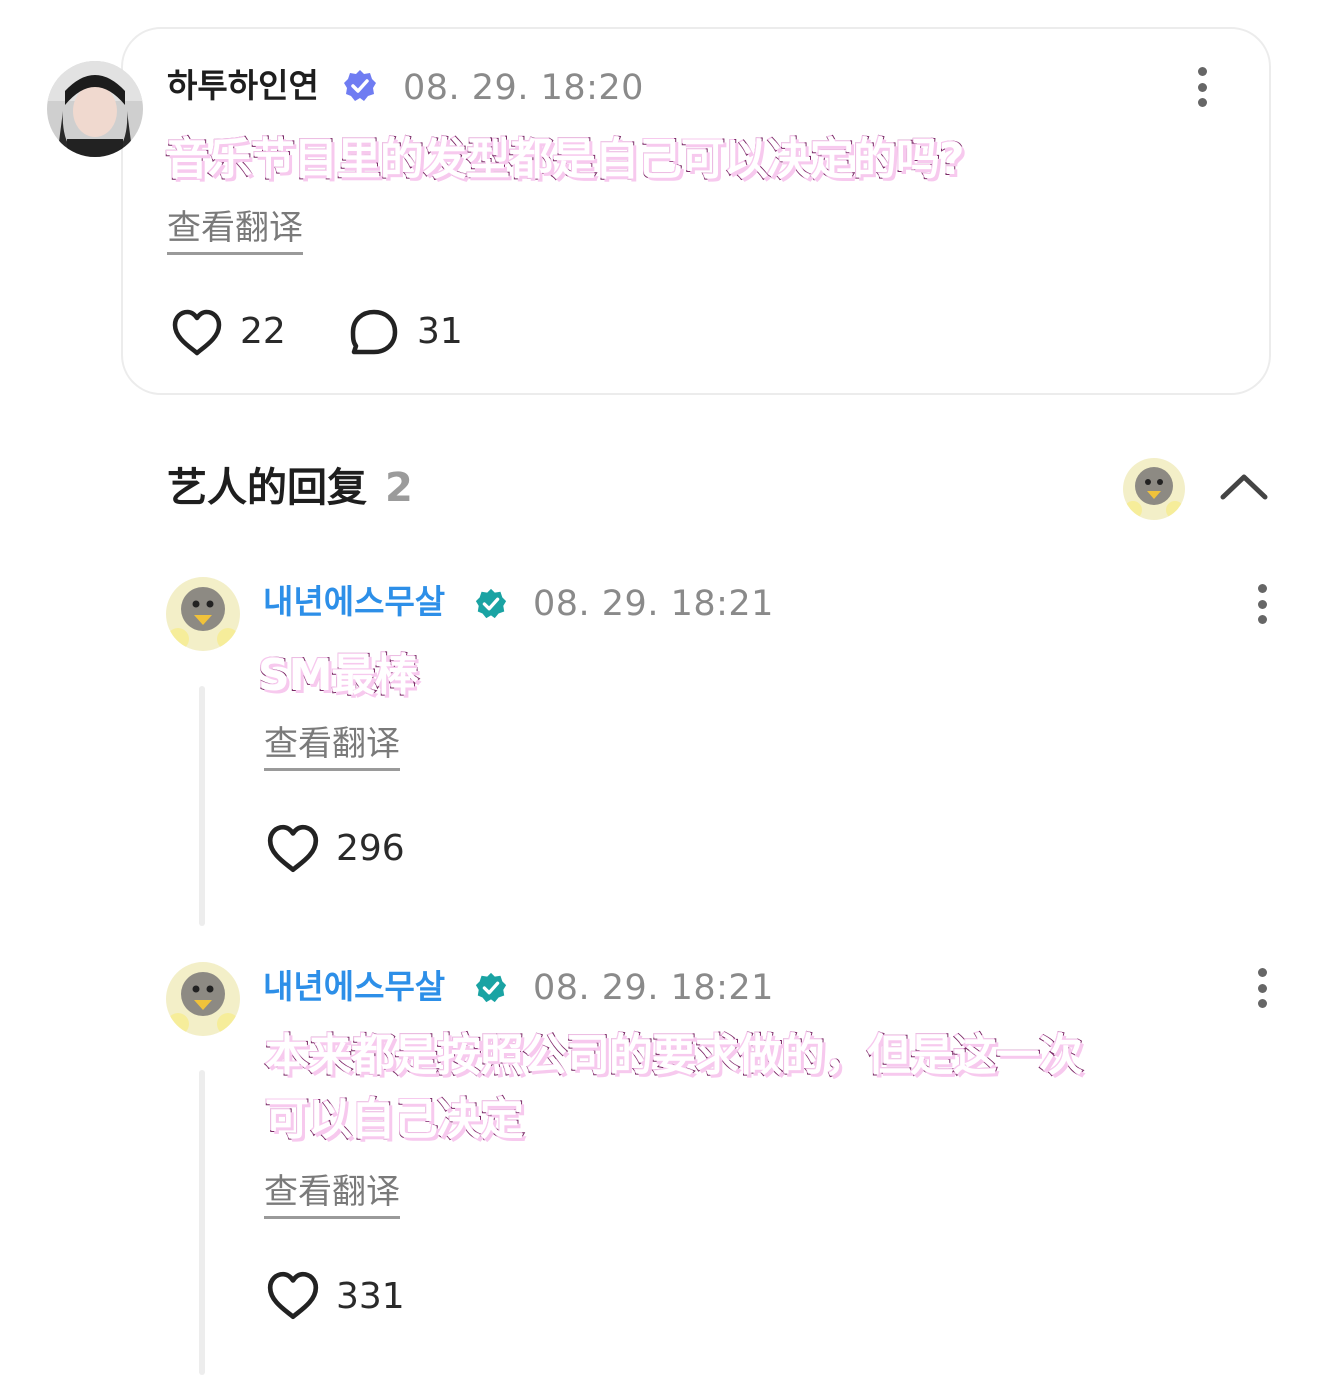  Describe the element at coordinates (1262, 604) in the screenshot. I see `reply-1-more-options-icon` at that location.